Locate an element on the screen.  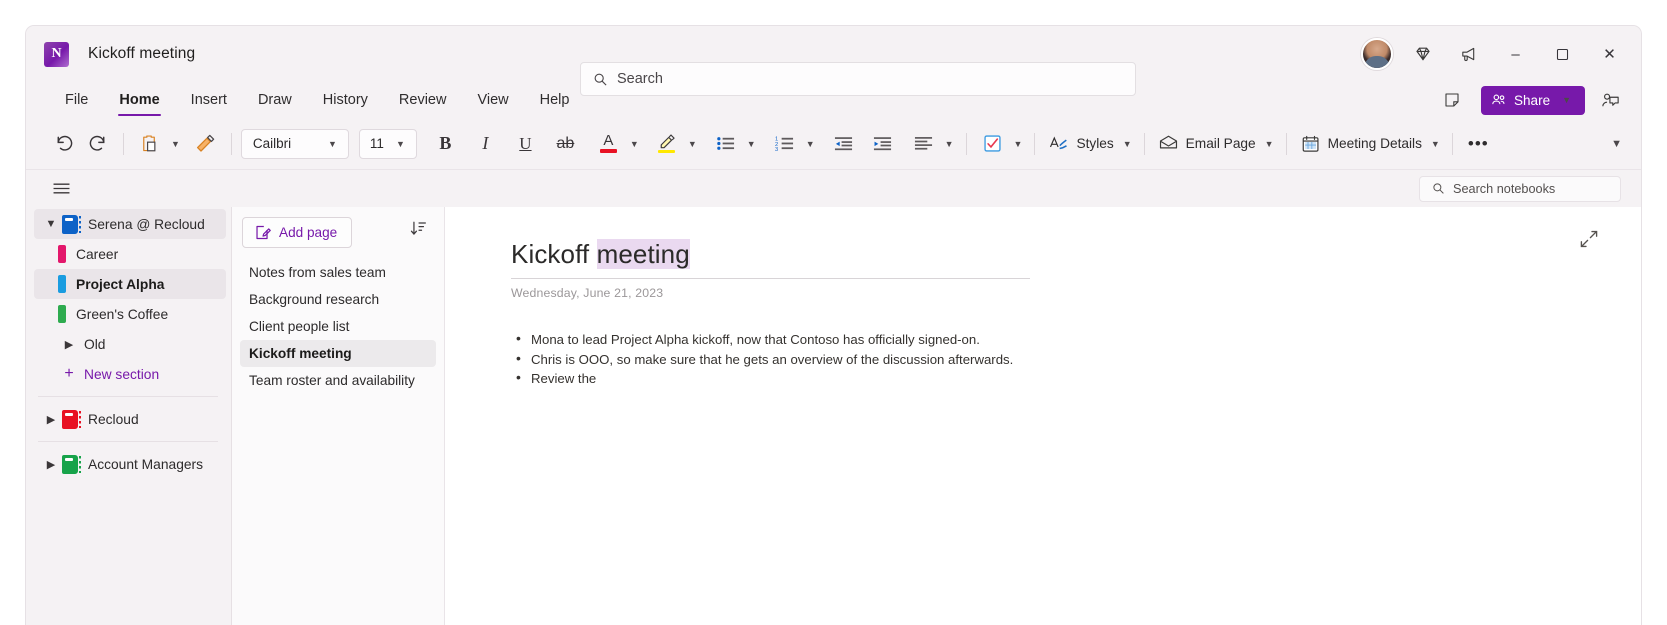
menu-item-draw: Draw is located at coordinates (275, 100).